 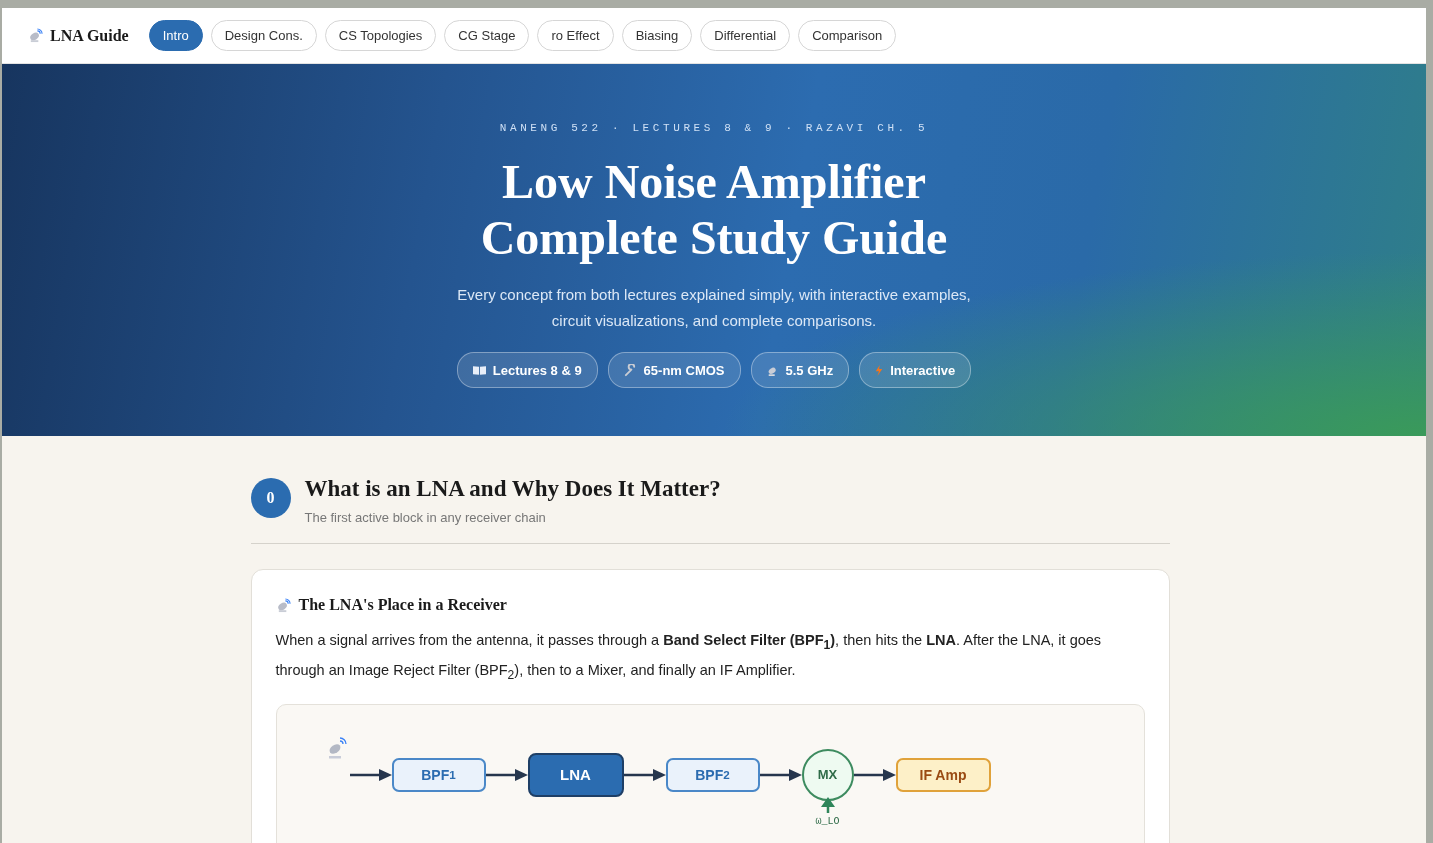 What do you see at coordinates (714, 182) in the screenshot?
I see `hero-title: Low Noise Amplifier` at bounding box center [714, 182].